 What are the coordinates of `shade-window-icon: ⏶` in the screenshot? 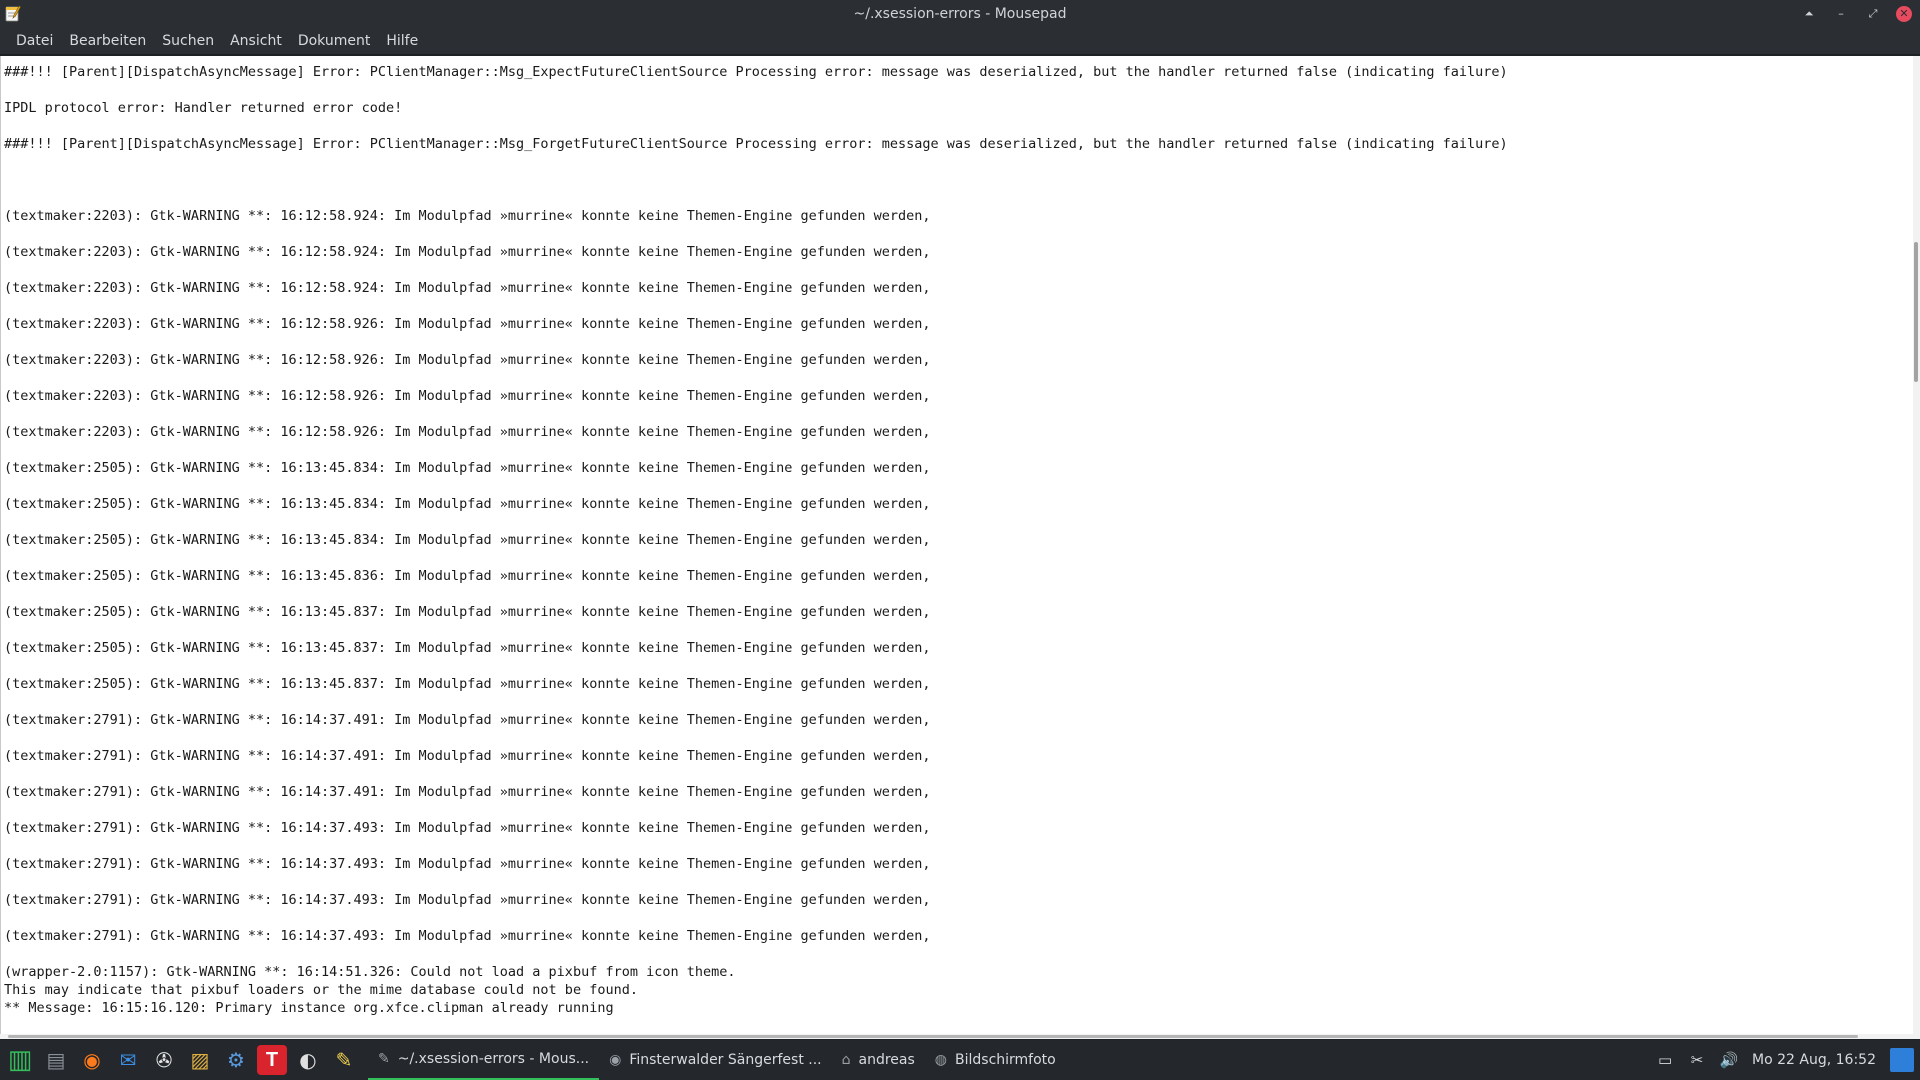 It's located at (1809, 14).